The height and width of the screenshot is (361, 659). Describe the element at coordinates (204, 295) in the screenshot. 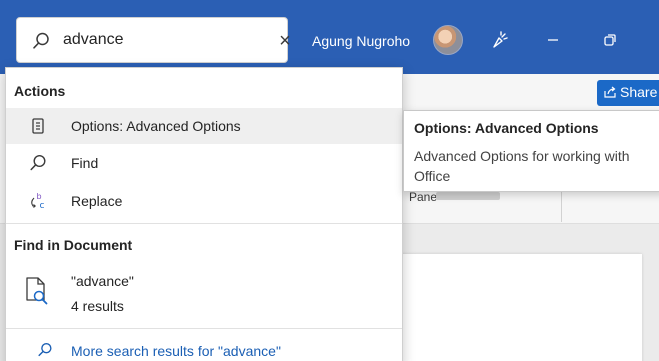

I see `document-result: "advance" 4 results` at that location.